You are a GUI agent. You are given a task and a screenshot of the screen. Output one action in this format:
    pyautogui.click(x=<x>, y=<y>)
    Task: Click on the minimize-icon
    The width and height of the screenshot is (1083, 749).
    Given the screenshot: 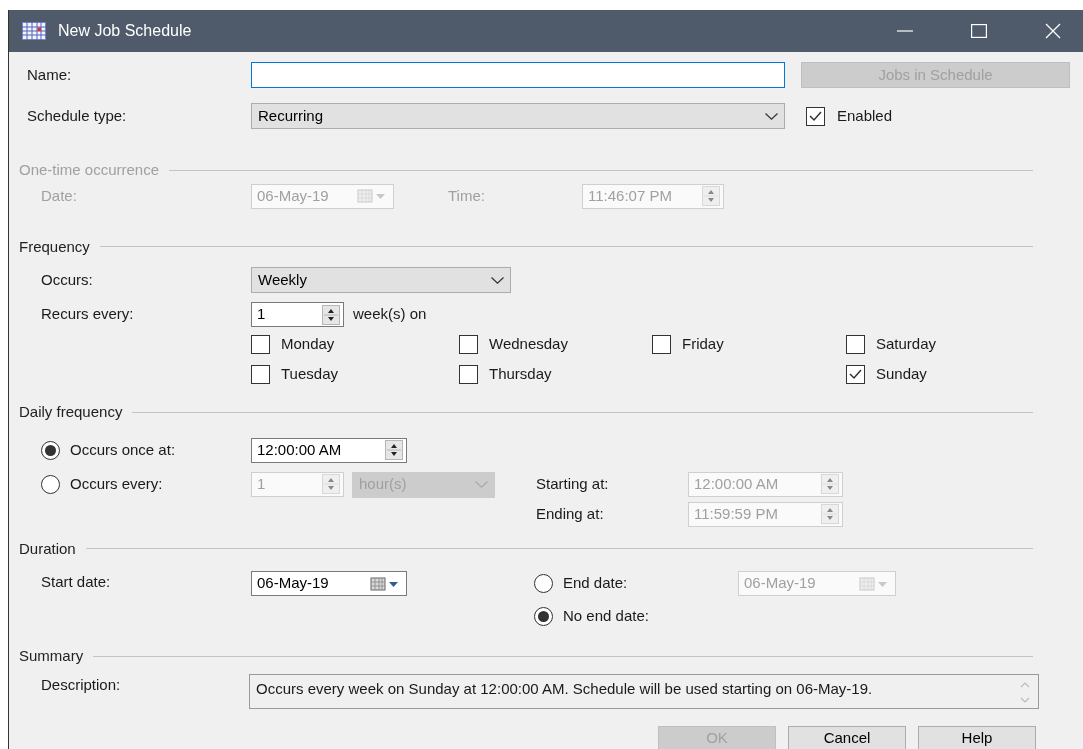 What is the action you would take?
    pyautogui.click(x=905, y=31)
    